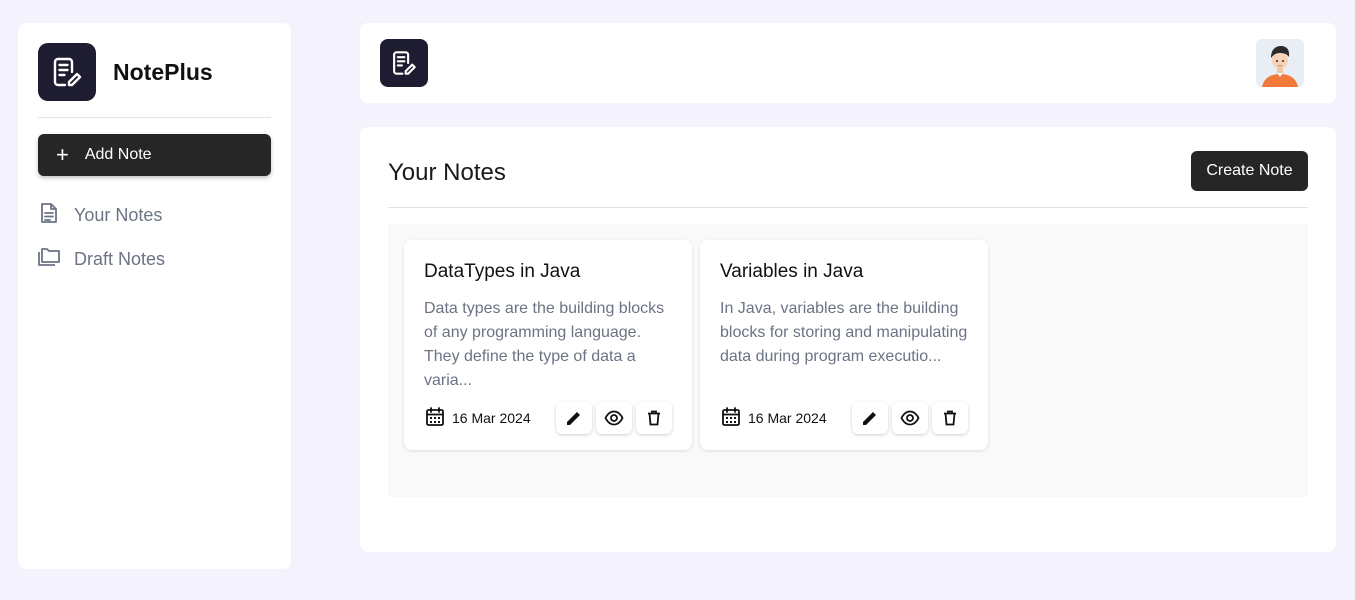  Describe the element at coordinates (1249, 171) in the screenshot. I see `create-note-button: Create Note` at that location.